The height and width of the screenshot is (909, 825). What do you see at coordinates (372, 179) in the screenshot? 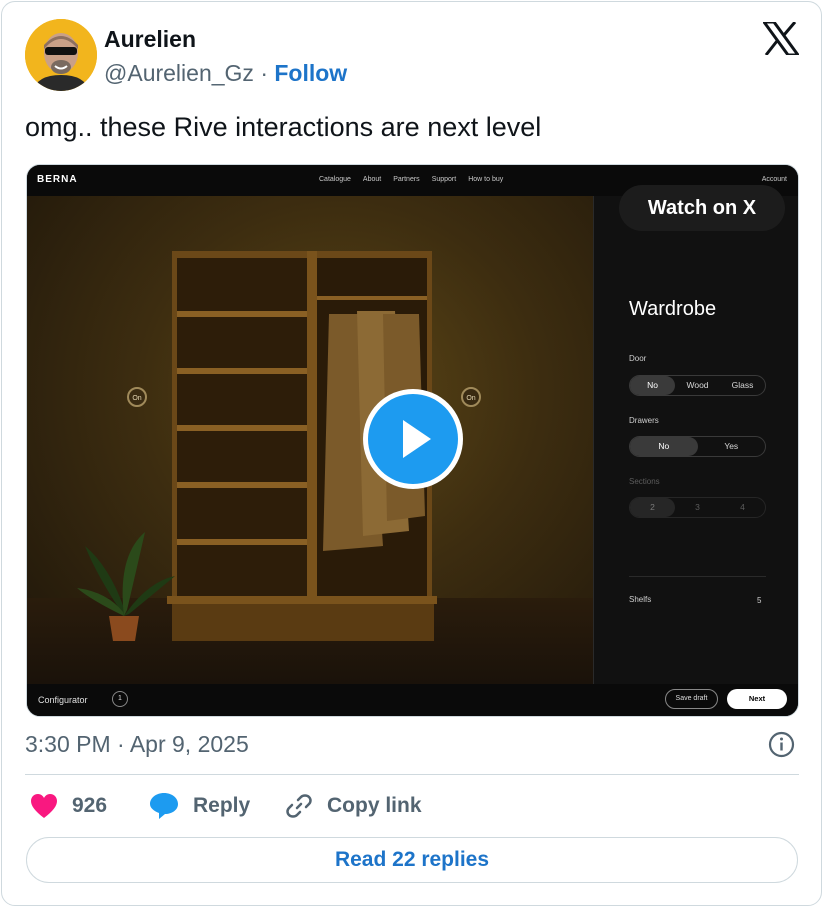
I see `nav-about: About` at bounding box center [372, 179].